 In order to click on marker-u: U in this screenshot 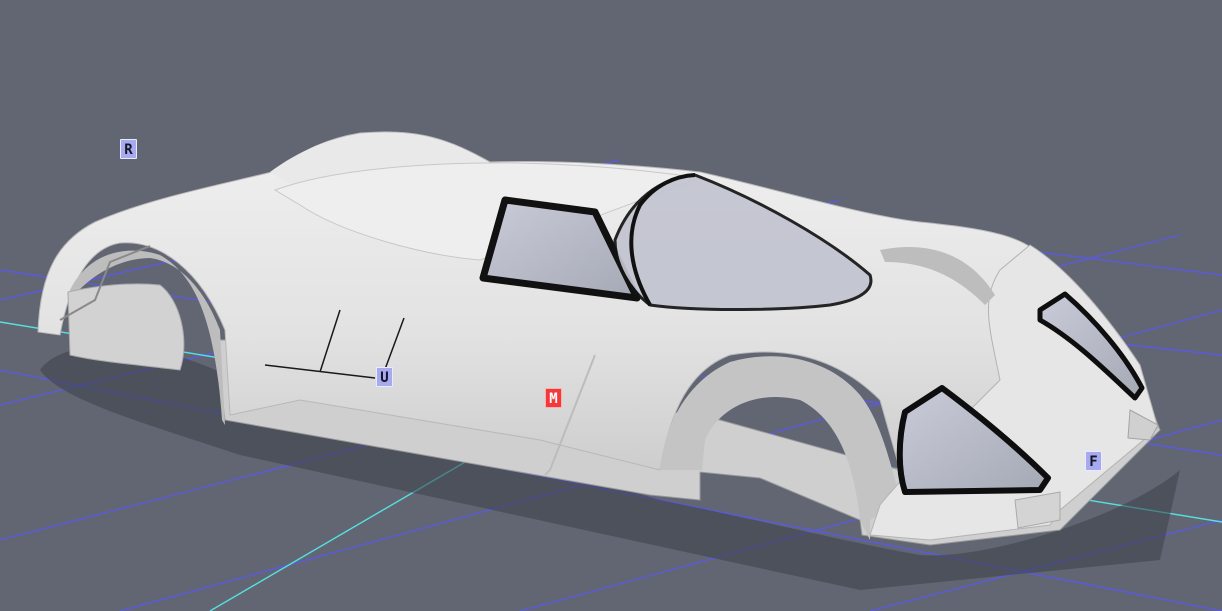, I will do `click(384, 377)`.